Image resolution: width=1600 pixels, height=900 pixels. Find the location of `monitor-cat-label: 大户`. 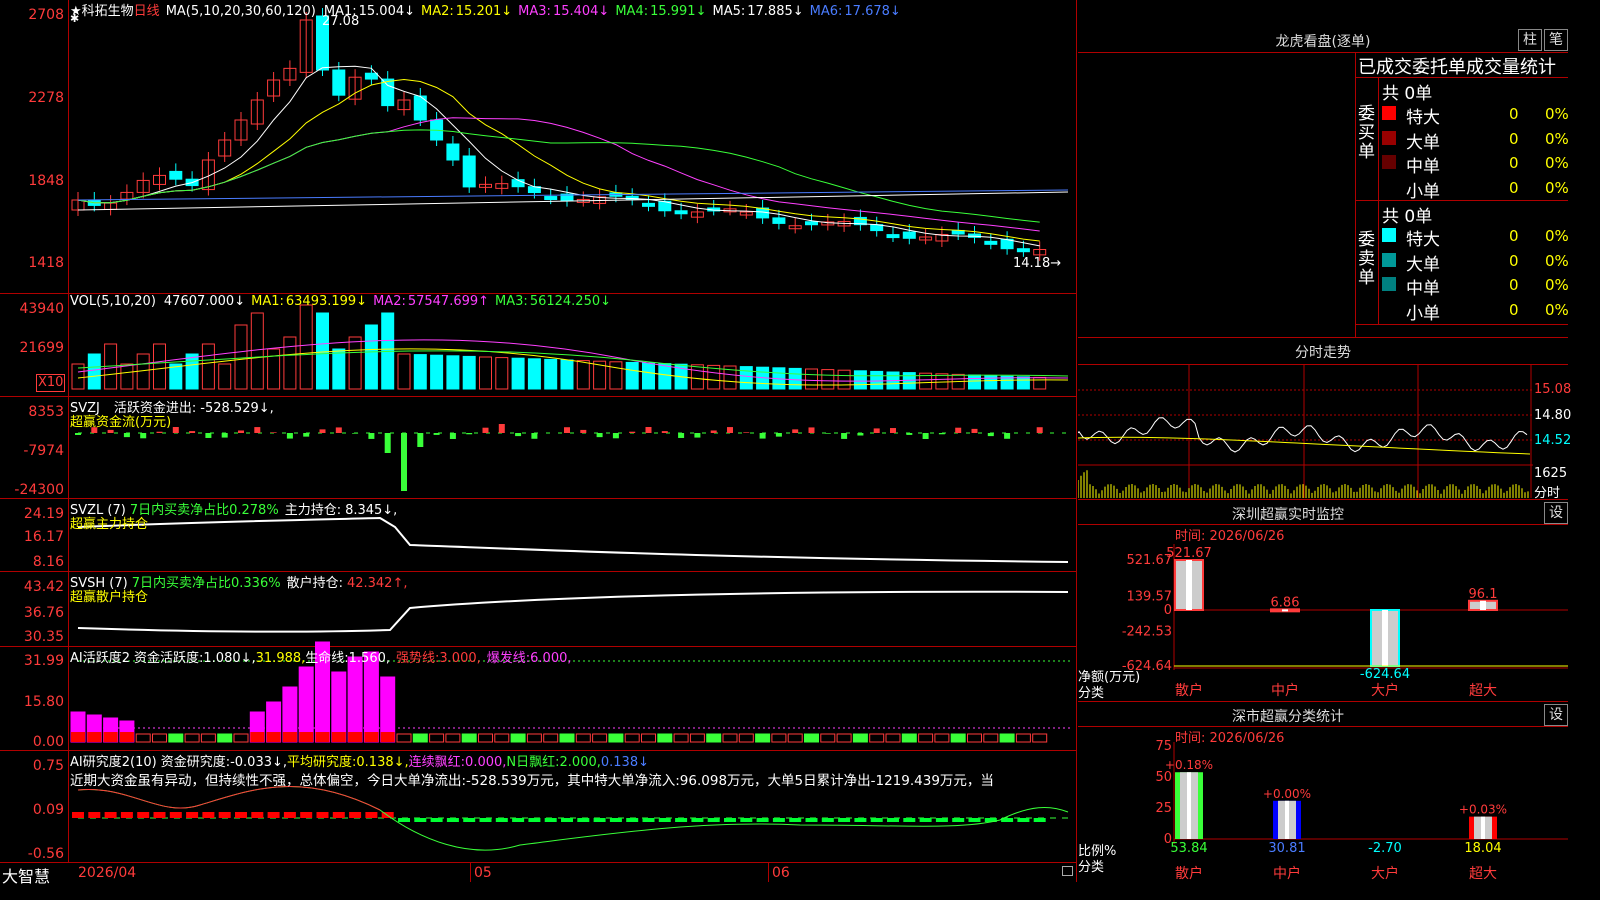

monitor-cat-label: 大户 is located at coordinates (1385, 690).